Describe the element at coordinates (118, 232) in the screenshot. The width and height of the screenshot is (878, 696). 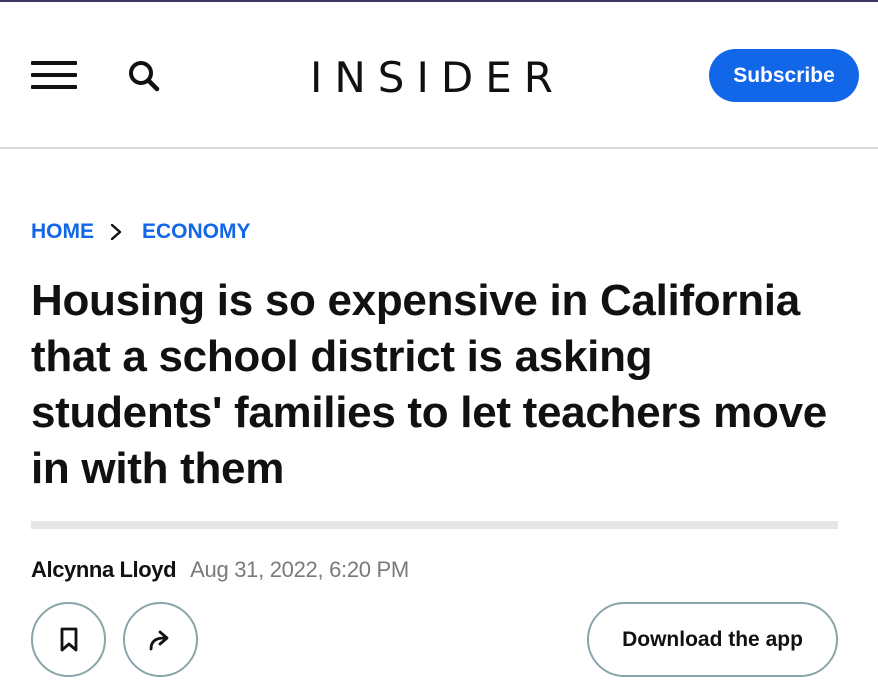
I see `chevron-right-icon` at that location.